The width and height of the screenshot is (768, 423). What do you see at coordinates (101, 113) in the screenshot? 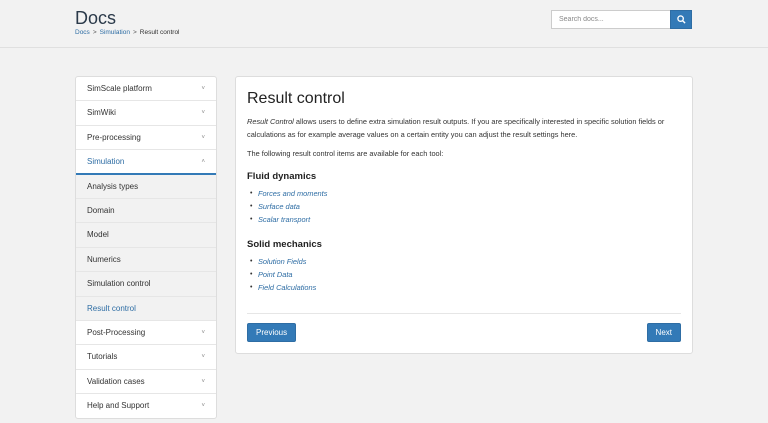
I see `sidebar-item-label: SimWiki` at bounding box center [101, 113].